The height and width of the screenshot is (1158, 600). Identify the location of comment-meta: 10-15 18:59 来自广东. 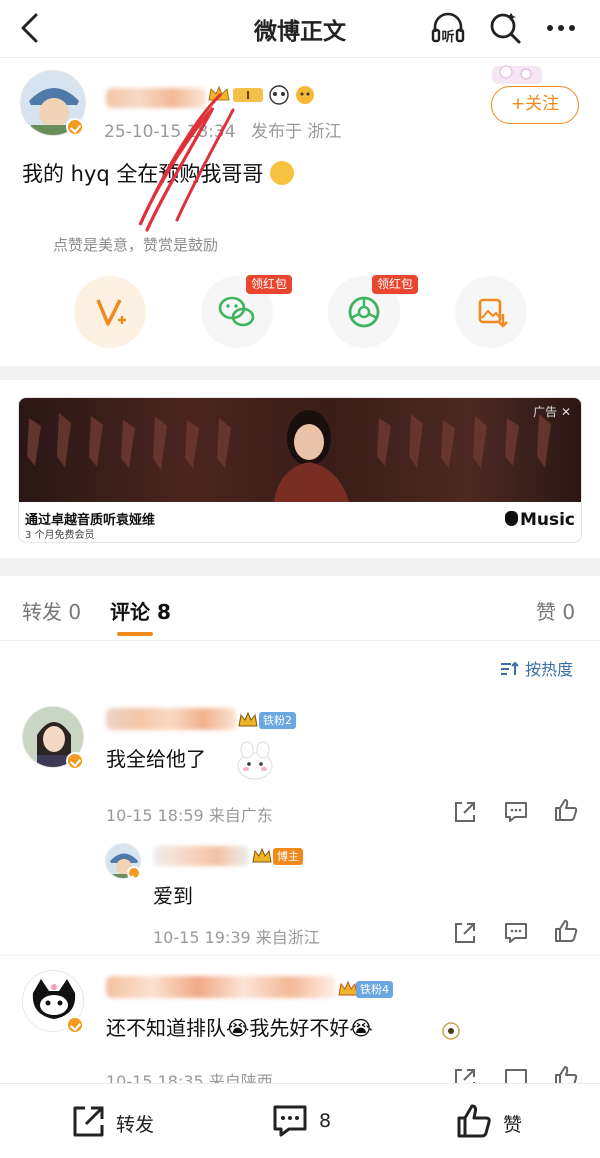
(189, 815).